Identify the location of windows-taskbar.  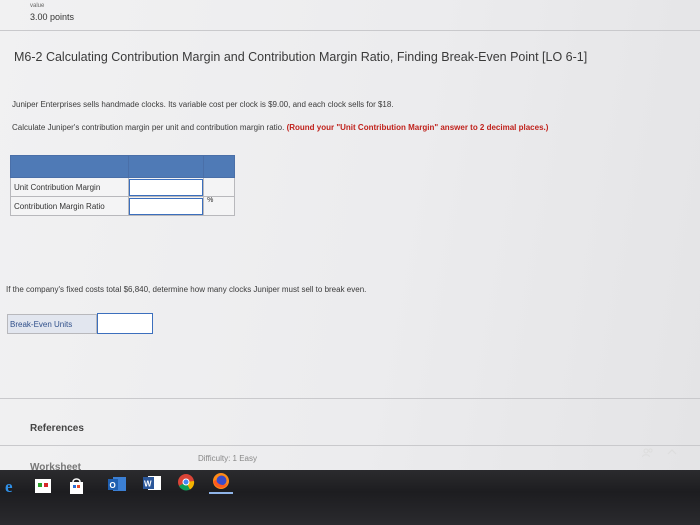
(350, 497).